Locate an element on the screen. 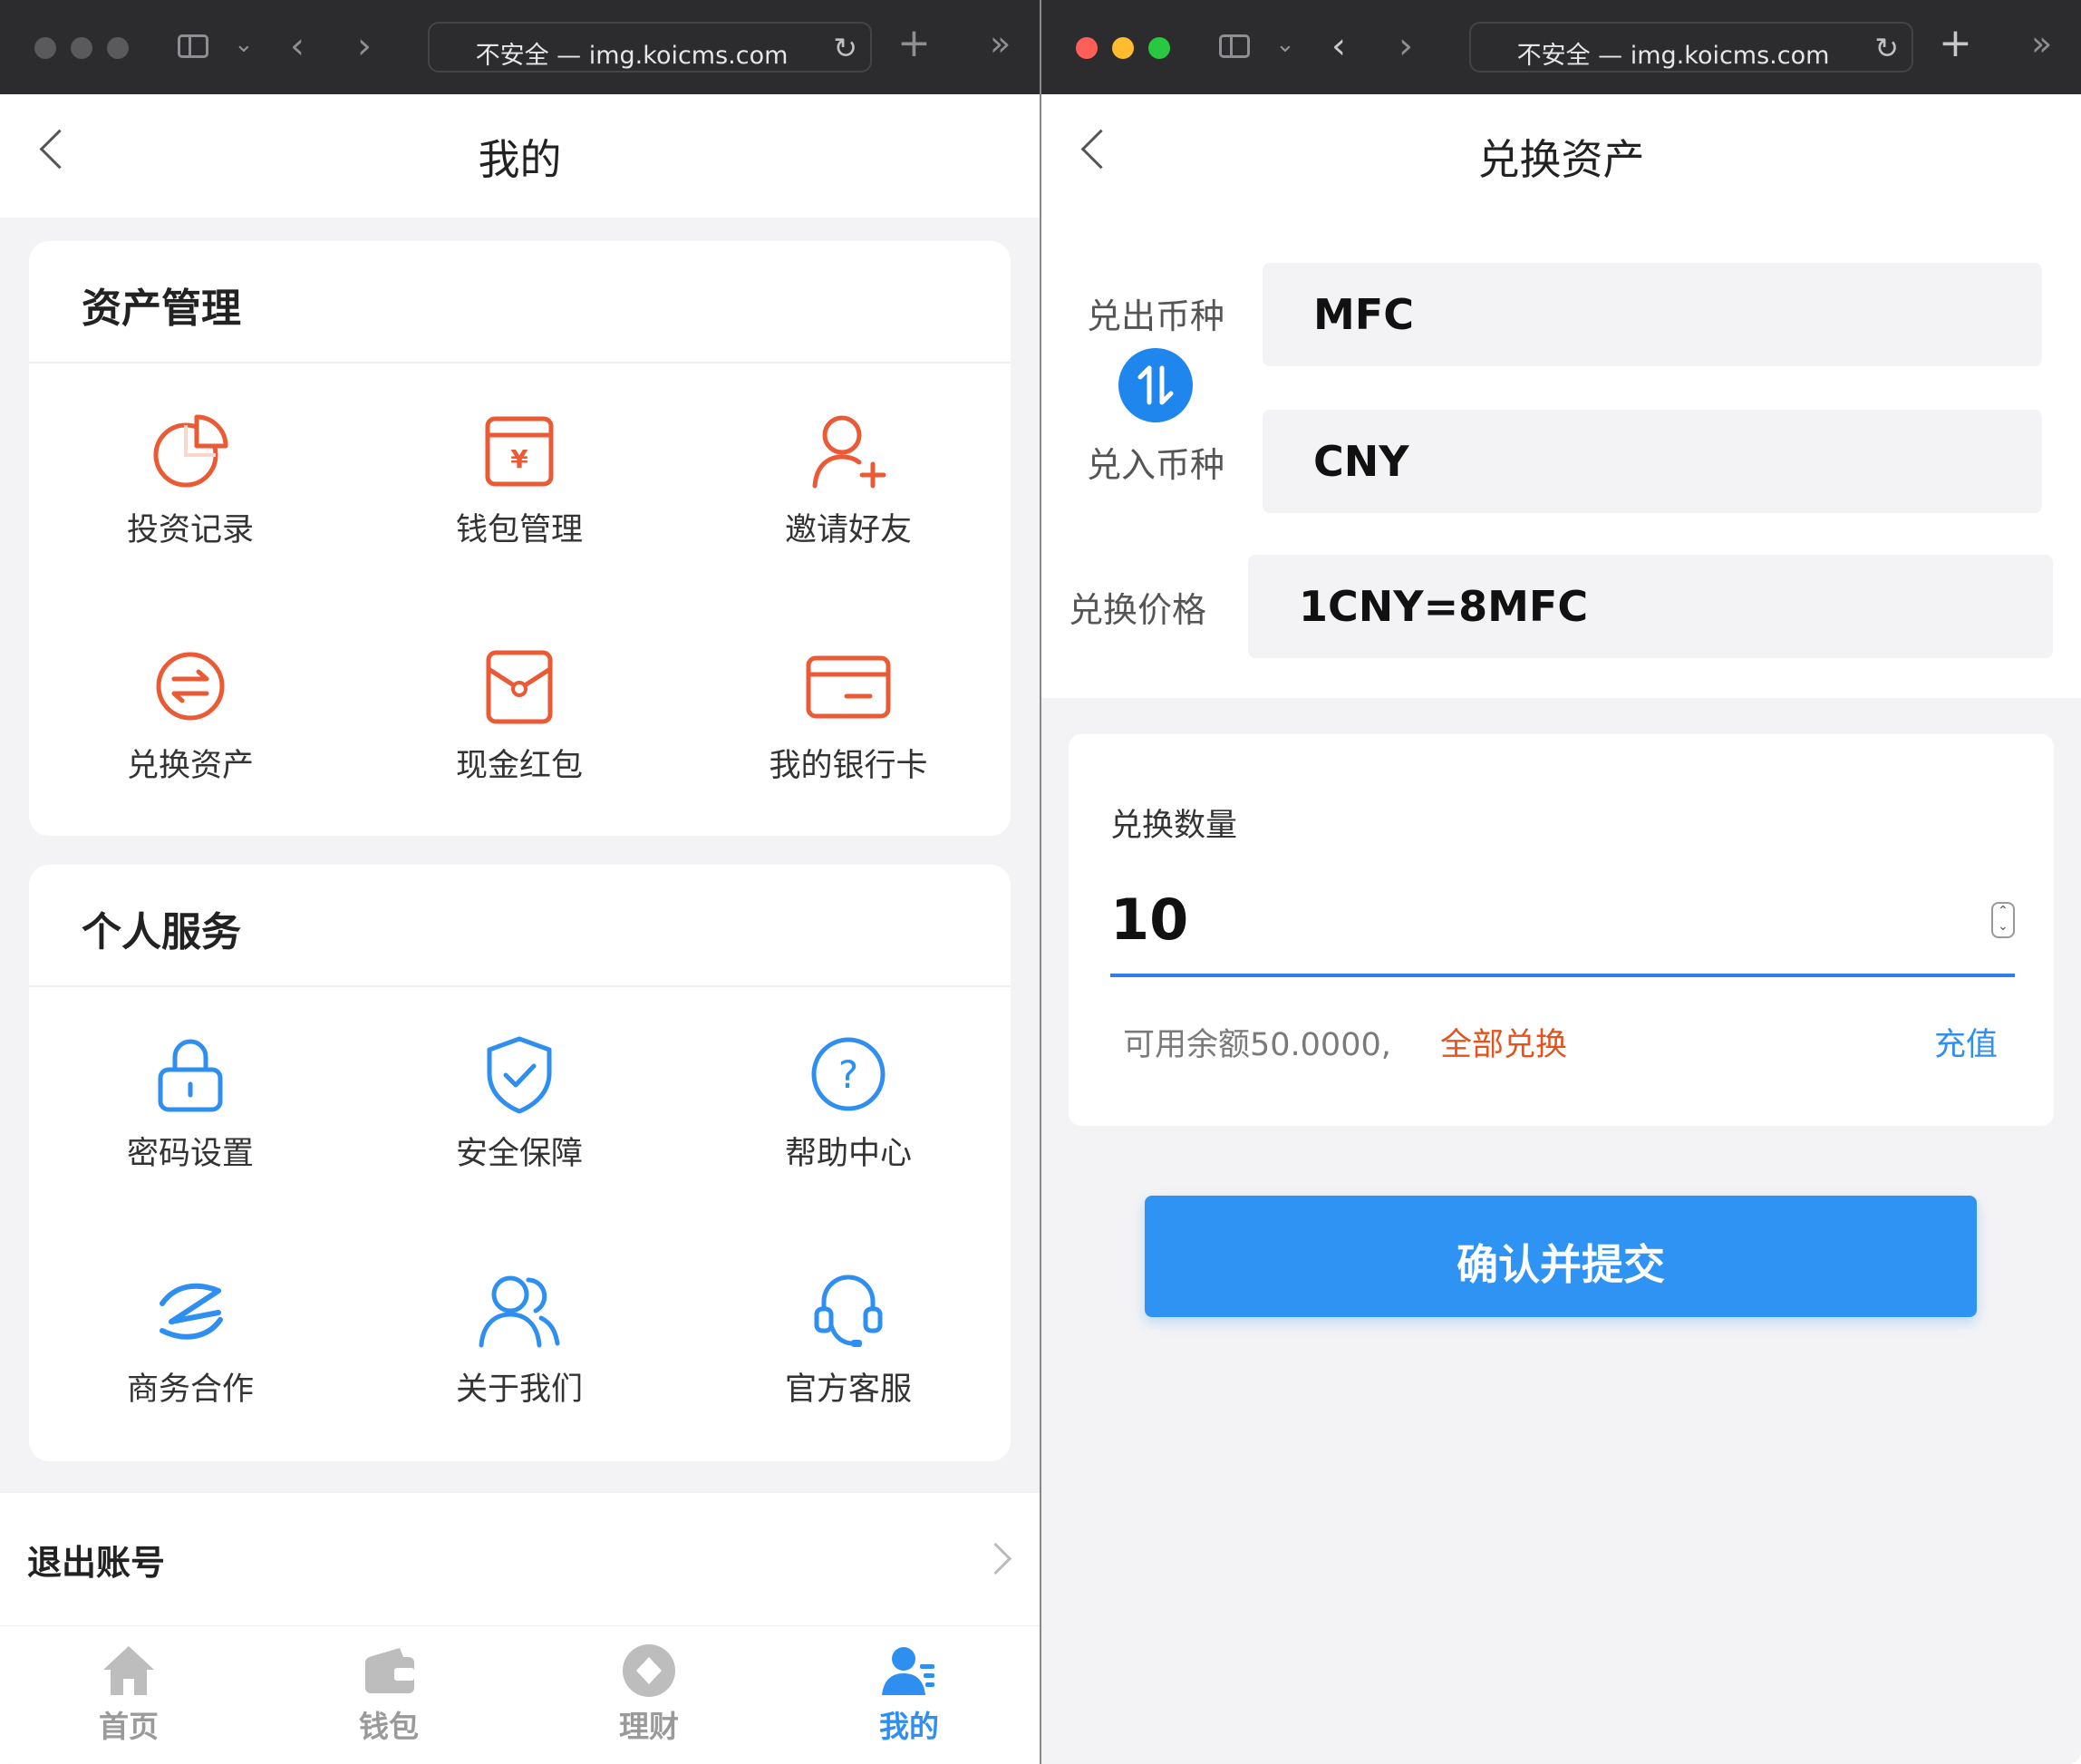 This screenshot has height=1764, width=2081. tab-finance: 理财 is located at coordinates (649, 1695).